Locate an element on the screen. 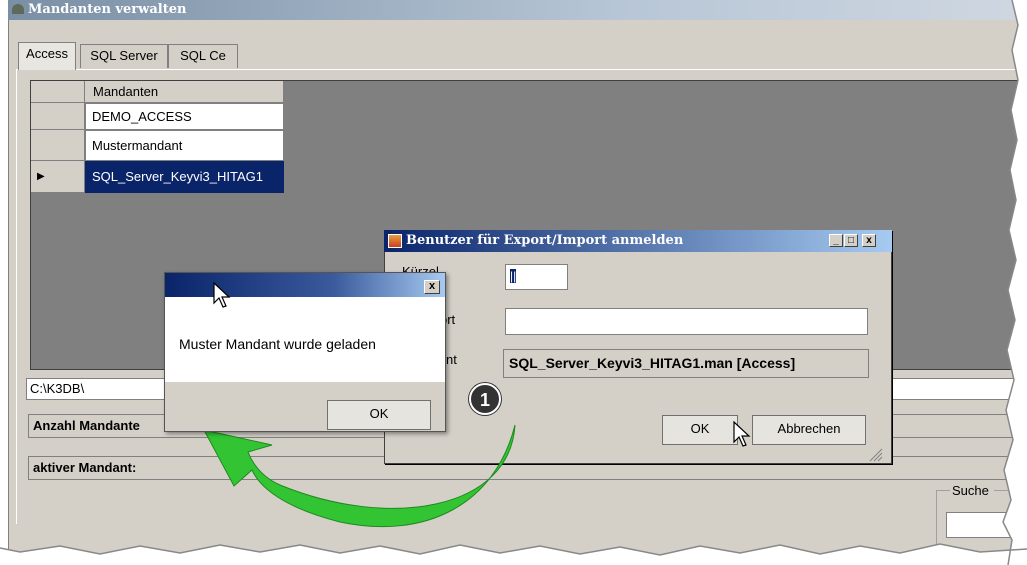 This screenshot has height=565, width=1027. grid-column-header: Mandanten is located at coordinates (184, 92).